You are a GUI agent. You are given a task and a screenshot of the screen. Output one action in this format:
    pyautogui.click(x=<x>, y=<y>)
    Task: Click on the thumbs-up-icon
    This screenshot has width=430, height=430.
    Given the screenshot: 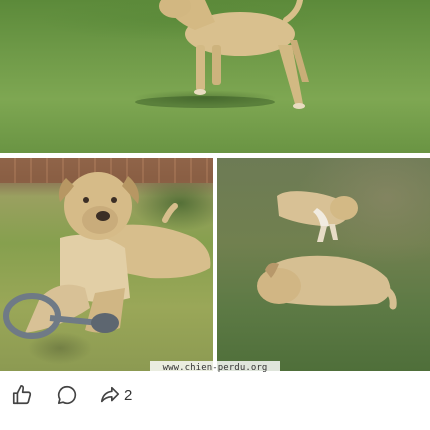 What is the action you would take?
    pyautogui.click(x=22, y=395)
    